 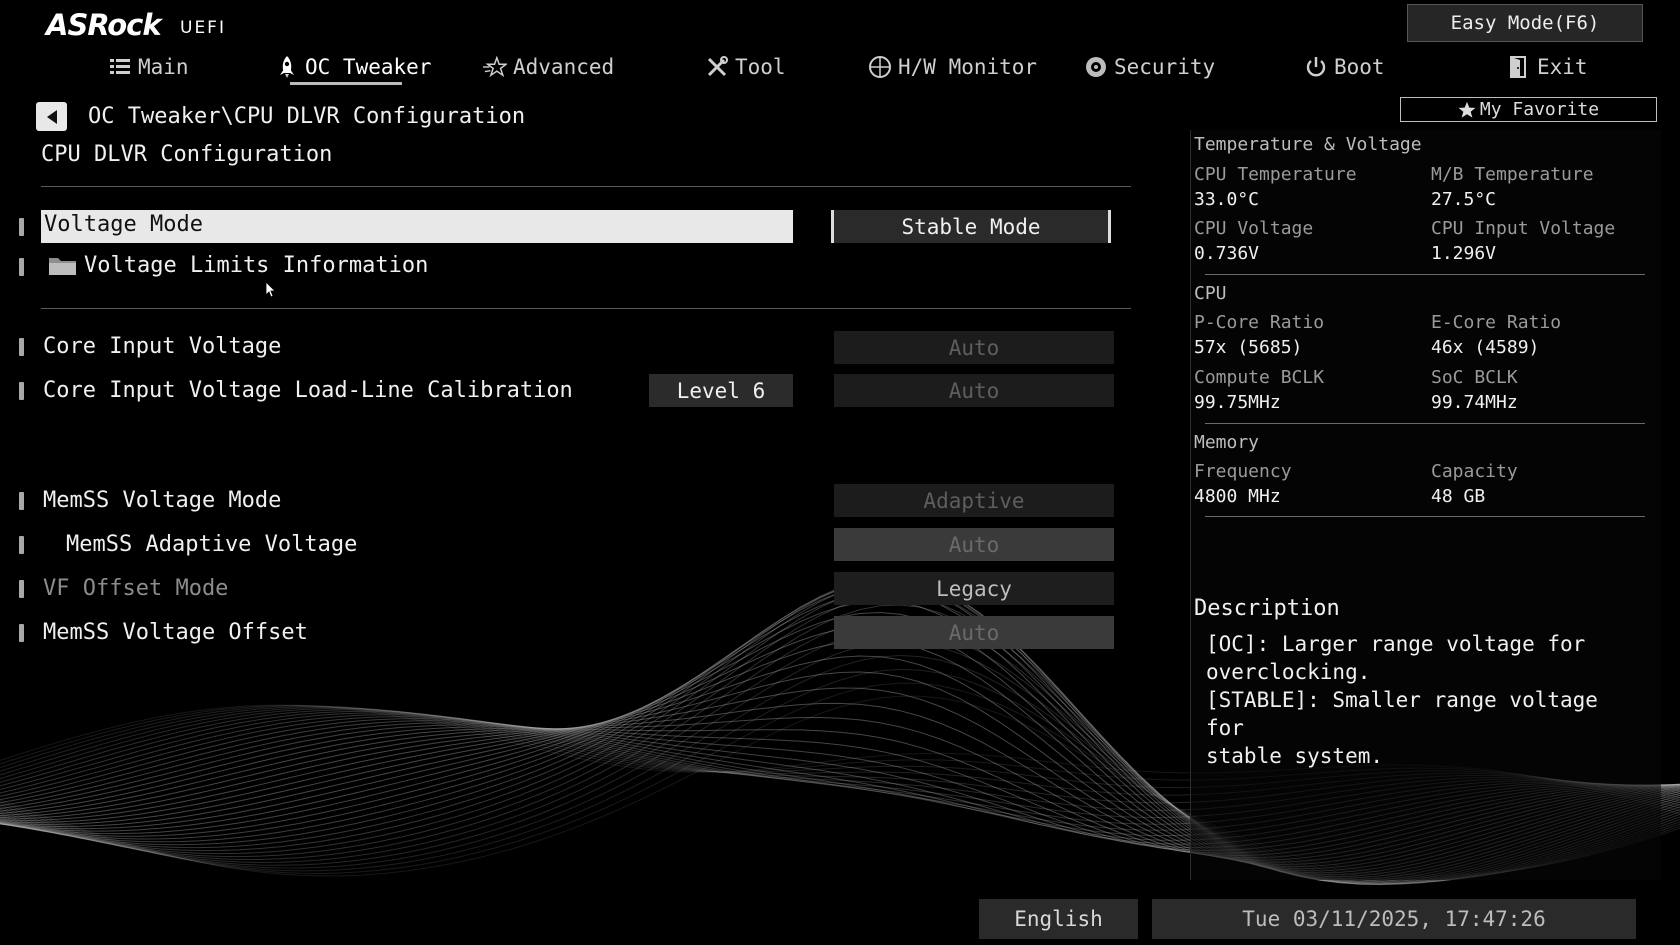 What do you see at coordinates (123, 224) in the screenshot?
I see `voltage-mode-label: Voltage Mode` at bounding box center [123, 224].